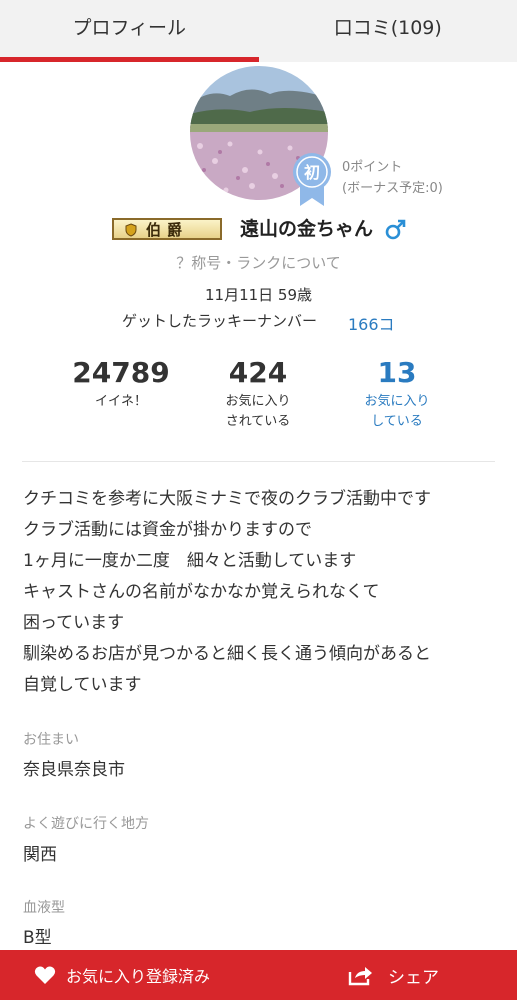 This screenshot has width=517, height=1000. I want to click on bio-line: クチコミを参考に大阪ミナミで夜のクラブ活動中です, so click(227, 499).